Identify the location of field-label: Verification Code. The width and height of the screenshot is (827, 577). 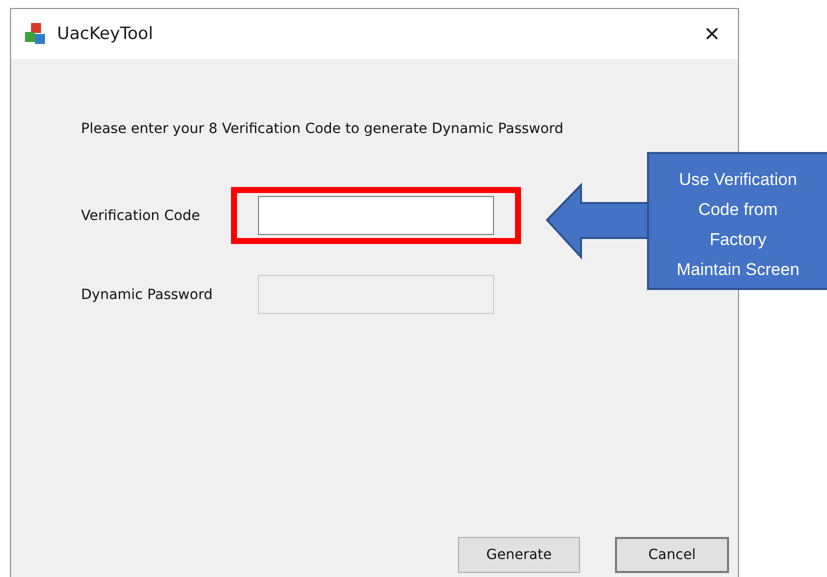
(141, 216).